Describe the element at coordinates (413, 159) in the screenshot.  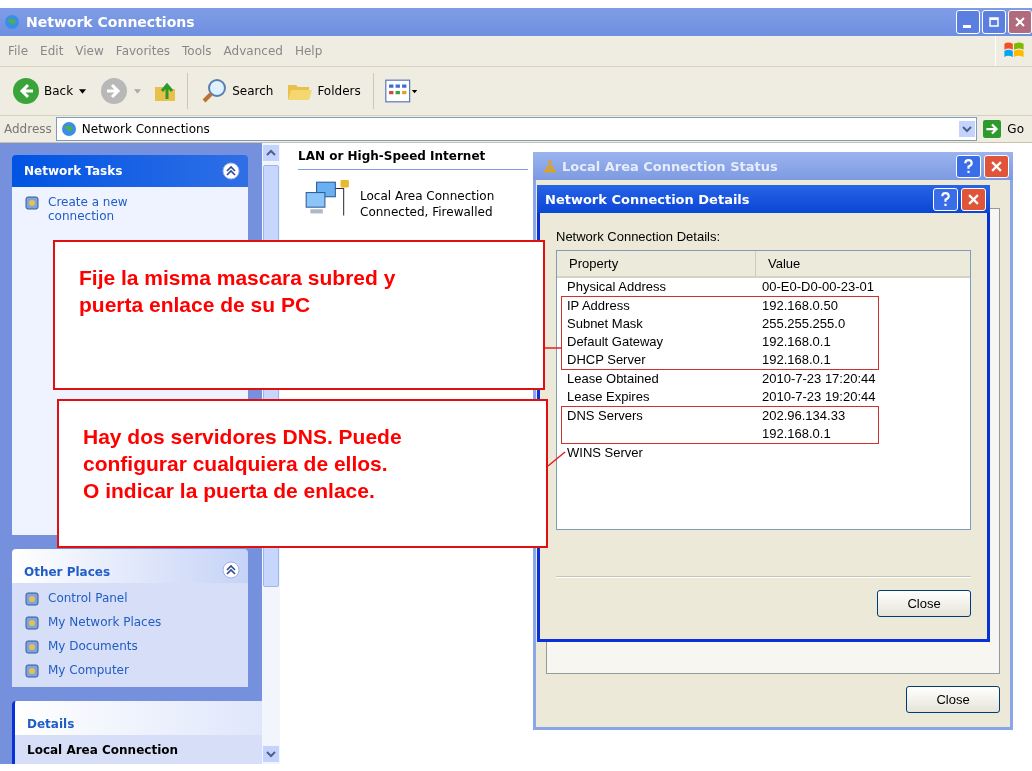
I see `group-header: LAN or High-Speed Internet` at that location.